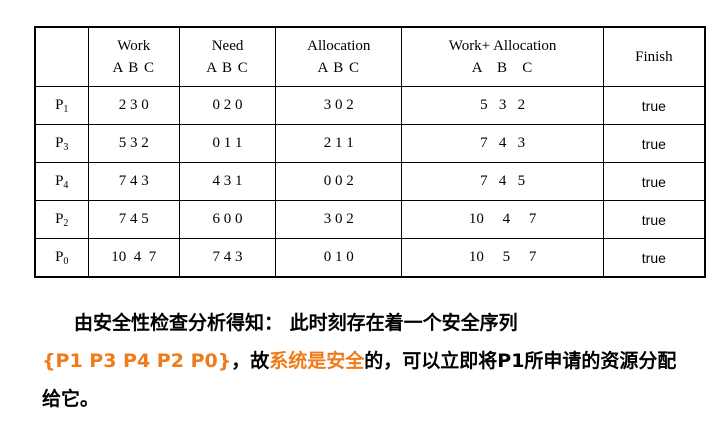 The height and width of the screenshot is (429, 706). Describe the element at coordinates (133, 219) in the screenshot. I see `work-cell: 7 4 5` at that location.